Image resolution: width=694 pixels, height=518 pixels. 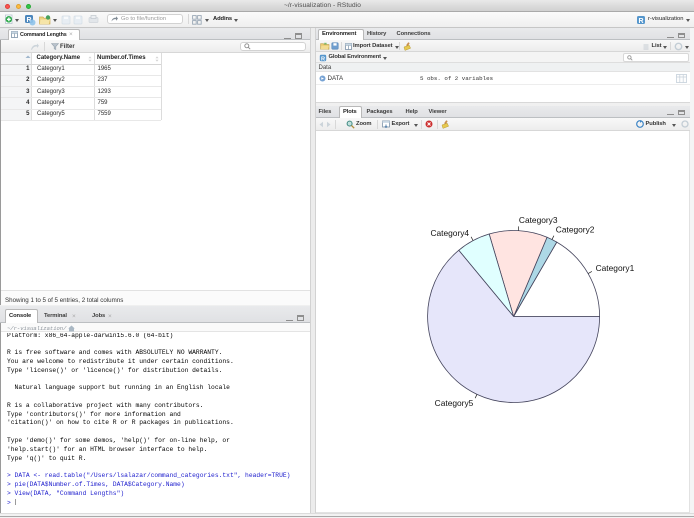 I want to click on svg-text: Category3, so click(x=538, y=219).